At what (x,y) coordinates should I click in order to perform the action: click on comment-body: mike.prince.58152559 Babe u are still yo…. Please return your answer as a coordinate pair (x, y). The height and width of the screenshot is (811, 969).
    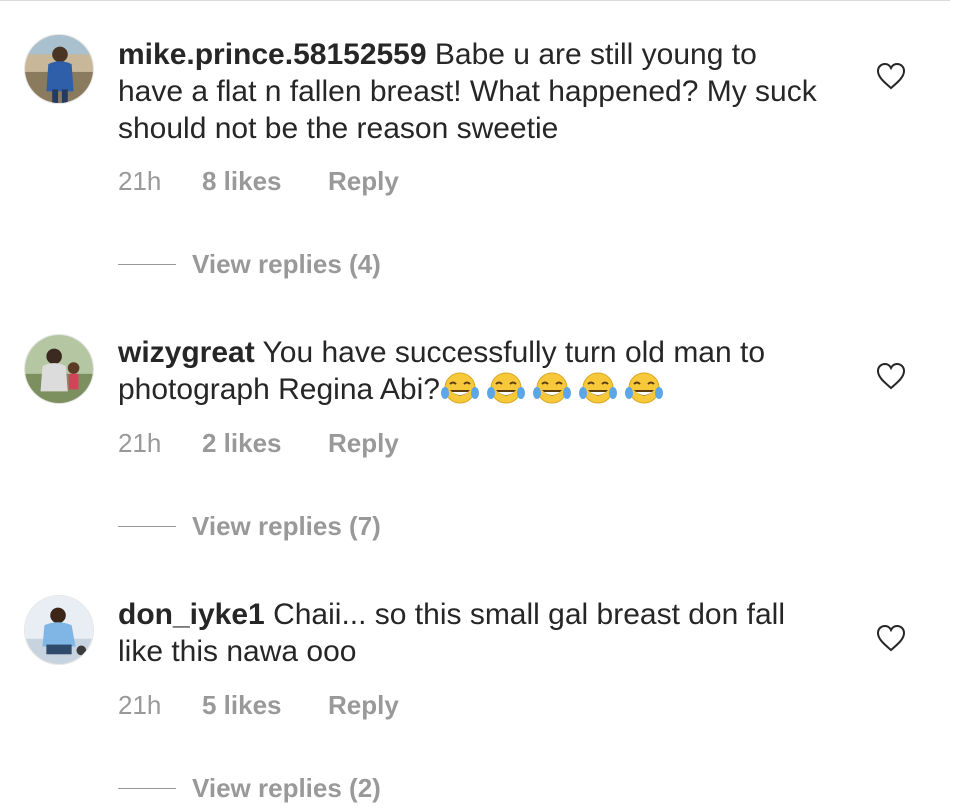
    Looking at the image, I should click on (468, 91).